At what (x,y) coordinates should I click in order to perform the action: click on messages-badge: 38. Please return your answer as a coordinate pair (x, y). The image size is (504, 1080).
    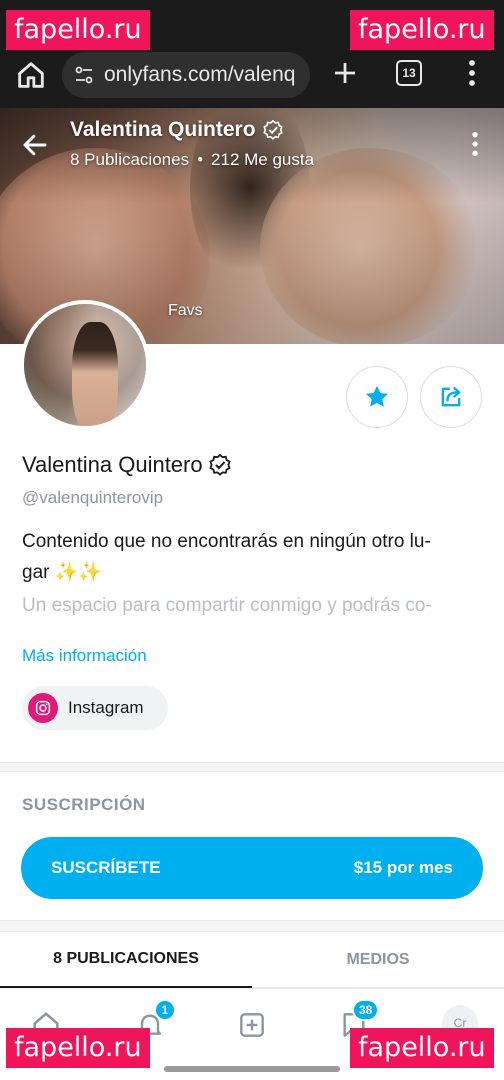
    Looking at the image, I should click on (366, 1010).